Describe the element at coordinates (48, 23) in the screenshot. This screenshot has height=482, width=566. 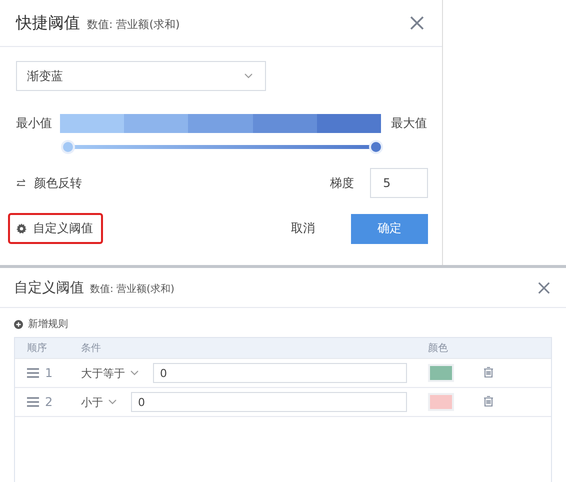
I see `dialog-title: 快捷阈值` at that location.